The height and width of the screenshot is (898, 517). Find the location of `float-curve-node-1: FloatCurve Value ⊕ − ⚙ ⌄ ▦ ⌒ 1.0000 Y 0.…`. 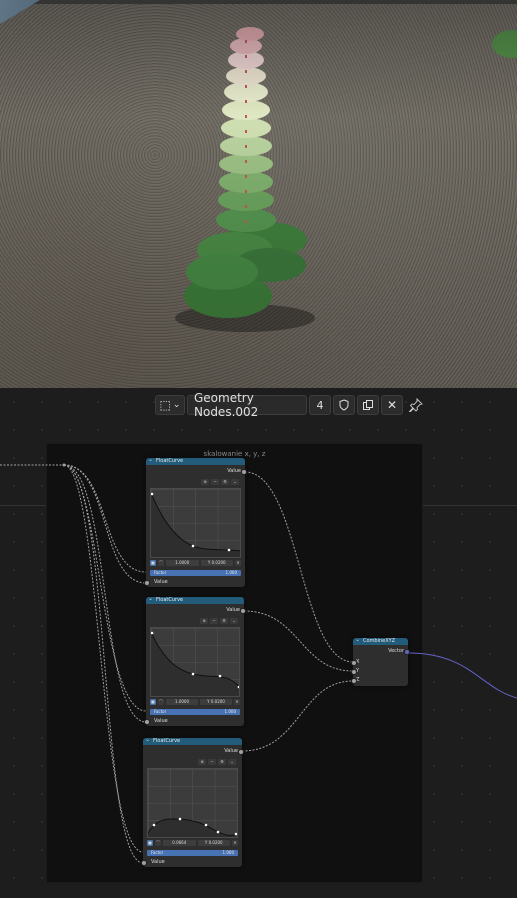

float-curve-node-1: FloatCurve Value ⊕ − ⚙ ⌄ ▦ ⌒ 1.0000 Y 0.… is located at coordinates (195, 521).